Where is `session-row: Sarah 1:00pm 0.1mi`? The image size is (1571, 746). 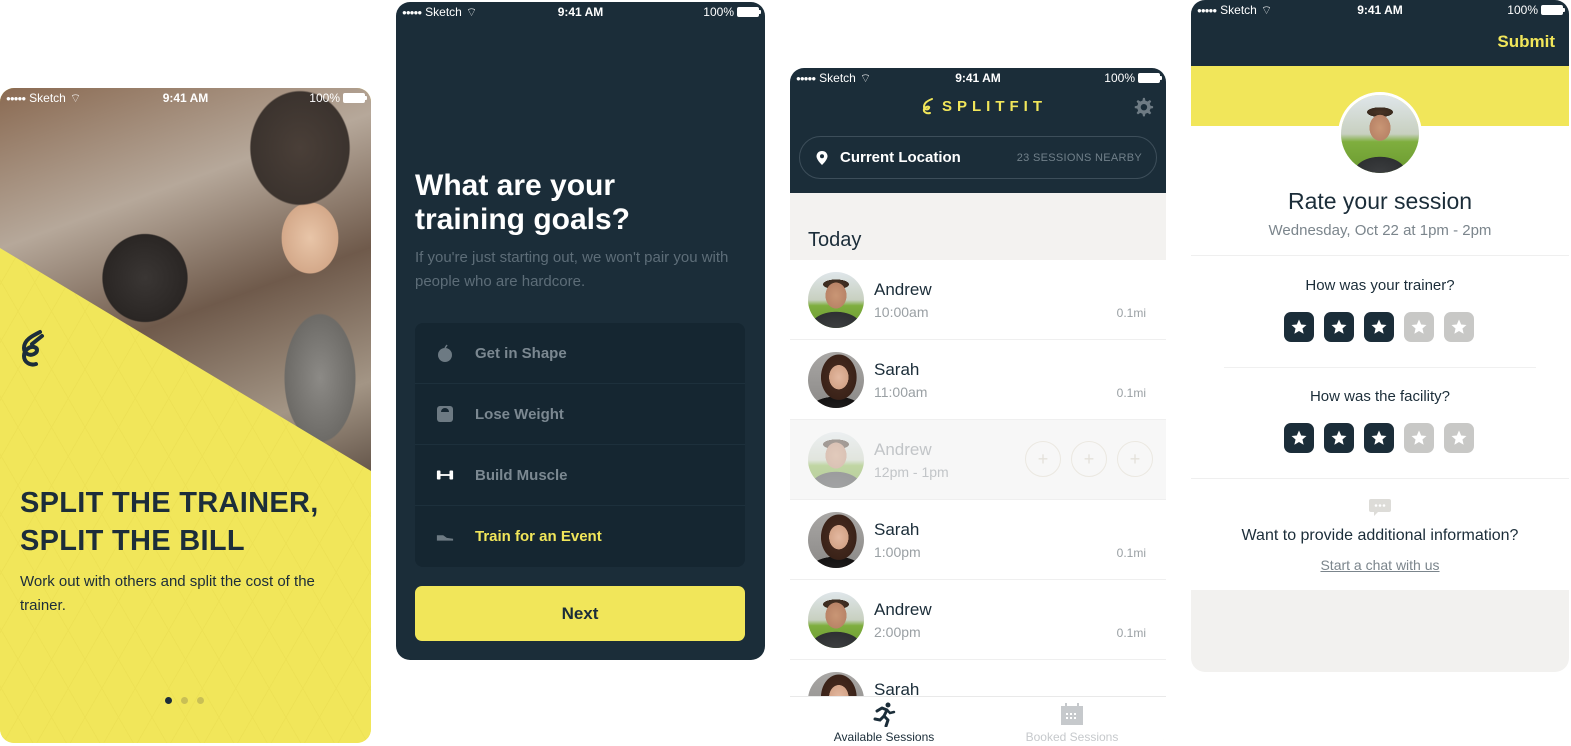 session-row: Sarah 1:00pm 0.1mi is located at coordinates (978, 540).